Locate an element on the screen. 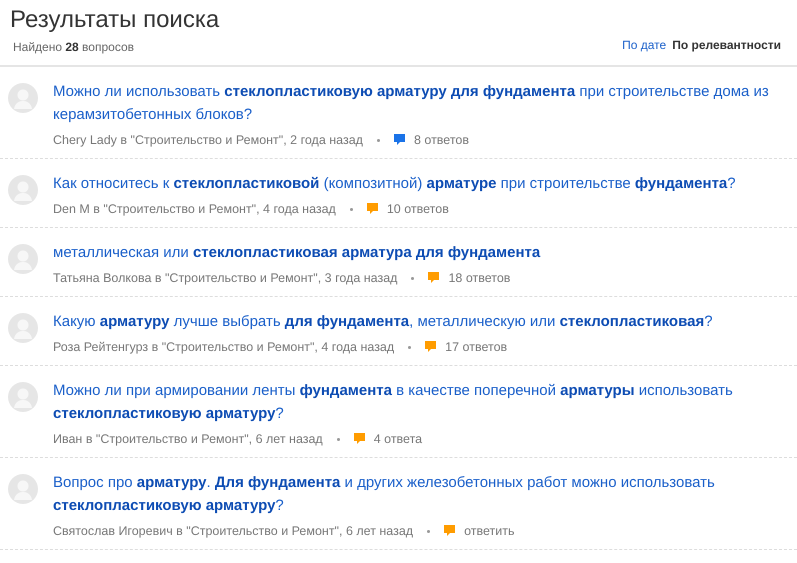 The image size is (797, 563). question-meta: Роза Рейтенгурз в "Строительство и Ремонт", 4 года назад is located at coordinates (223, 347).